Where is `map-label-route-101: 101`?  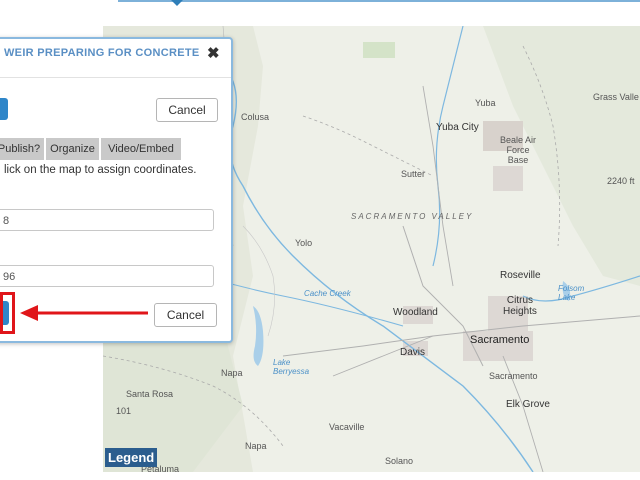
map-label-route-101: 101 is located at coordinates (124, 411).